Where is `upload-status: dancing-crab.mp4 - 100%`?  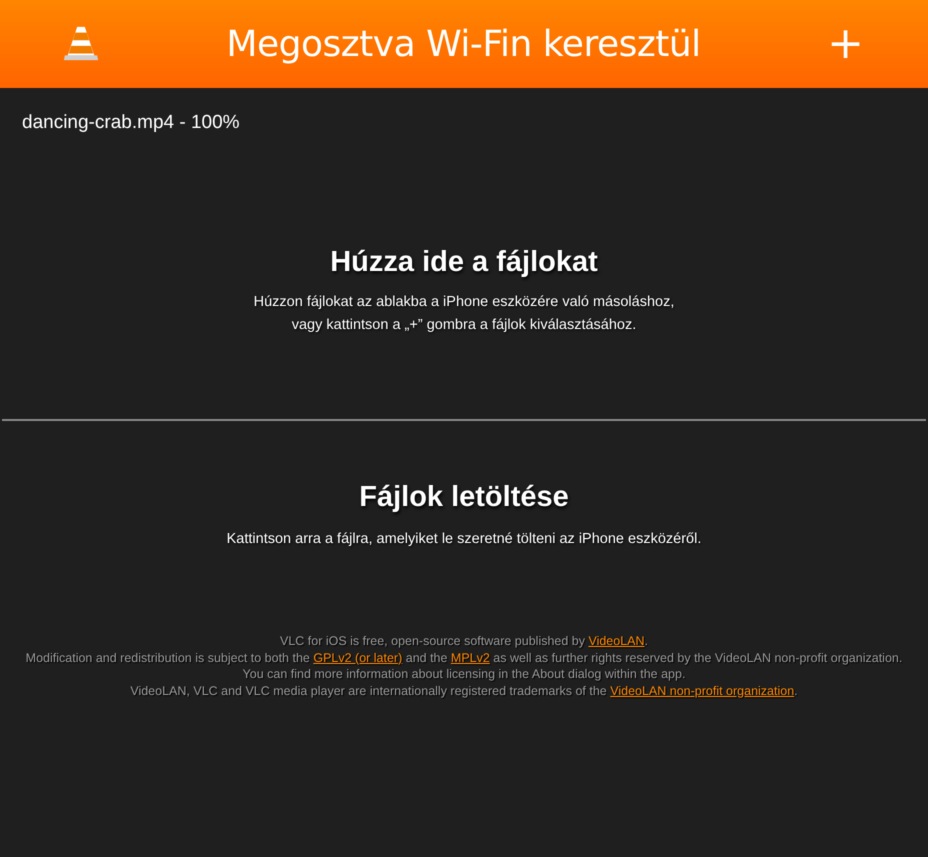
upload-status: dancing-crab.mp4 - 100% is located at coordinates (131, 123).